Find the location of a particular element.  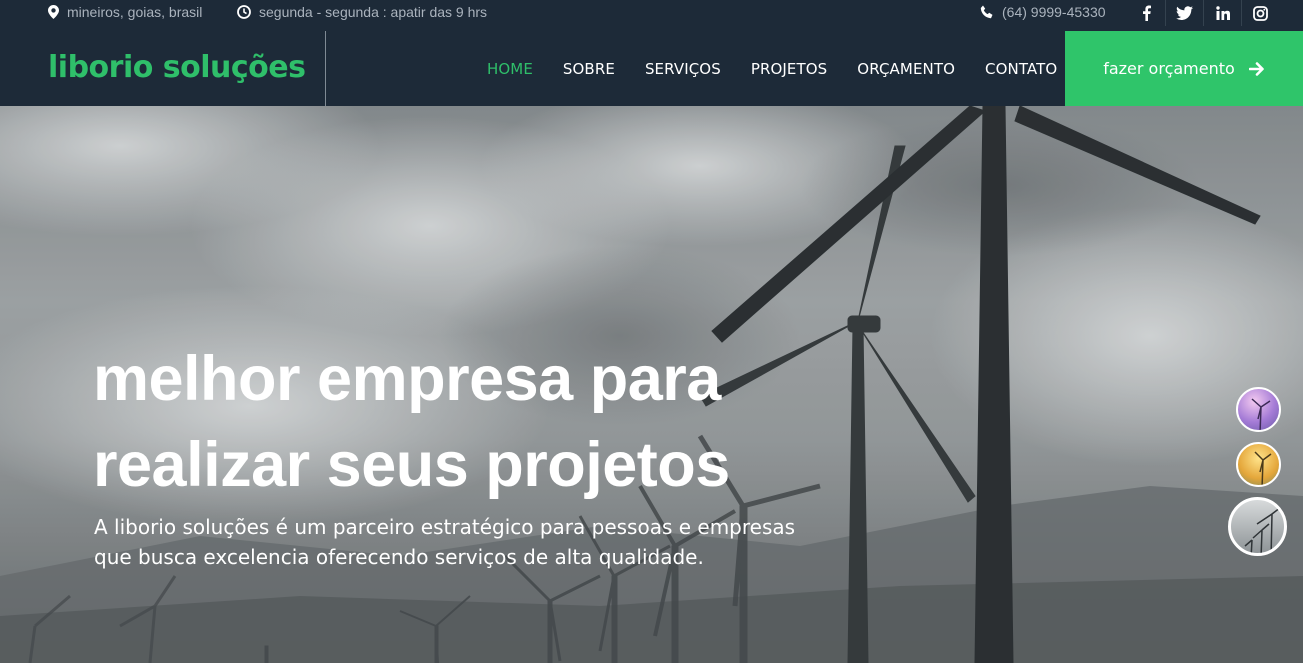

instagram-link is located at coordinates (1260, 13).